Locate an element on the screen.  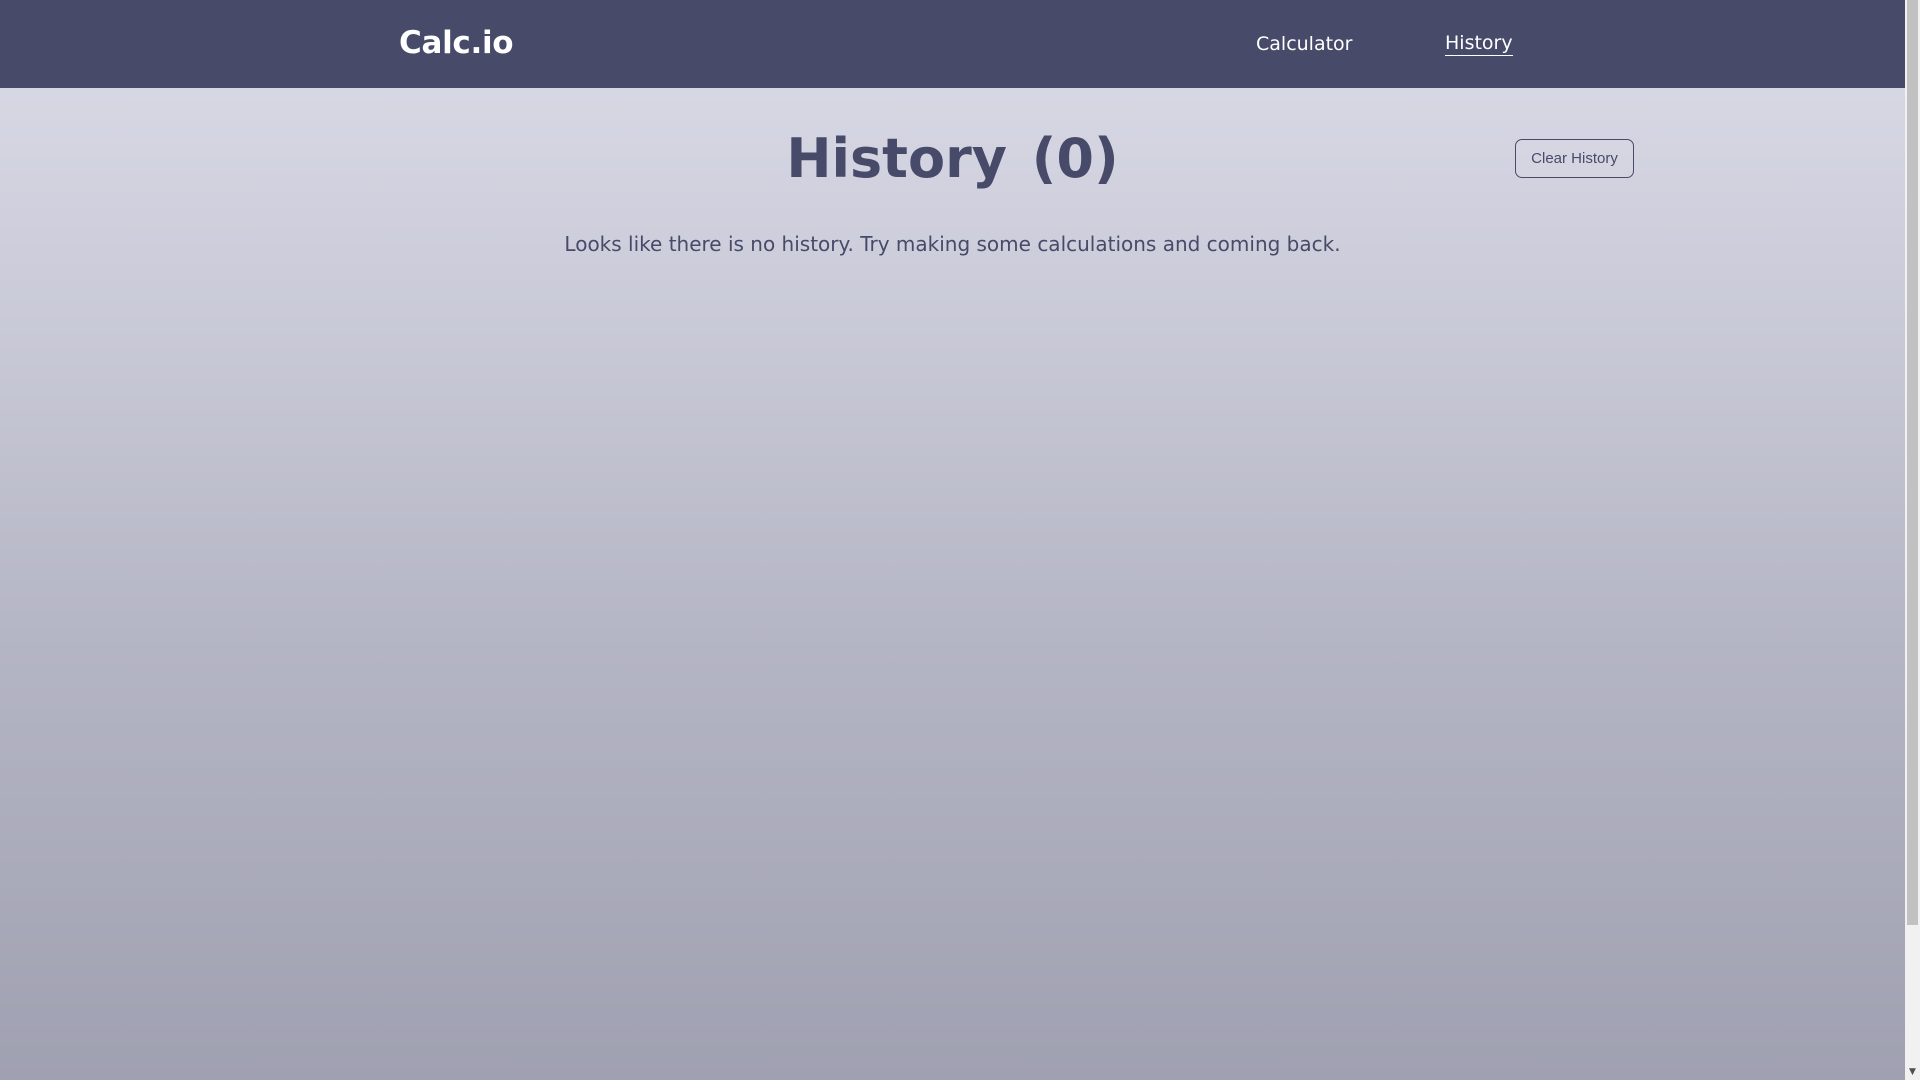
clear-history-button: Clear History is located at coordinates (1574, 158).